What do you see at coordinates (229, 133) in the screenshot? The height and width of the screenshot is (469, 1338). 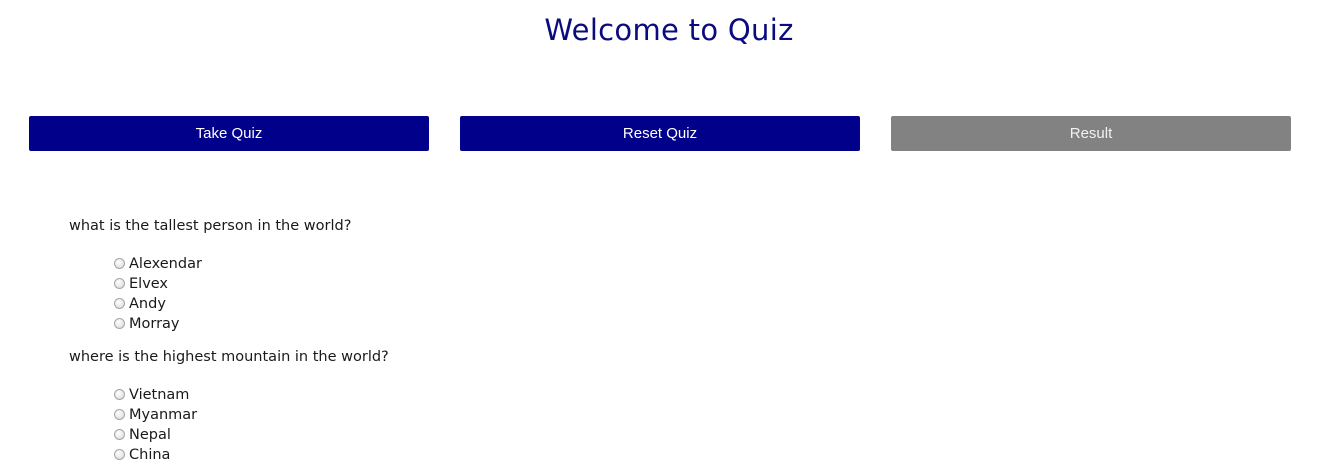 I see `take-quiz-button: Take Quiz` at bounding box center [229, 133].